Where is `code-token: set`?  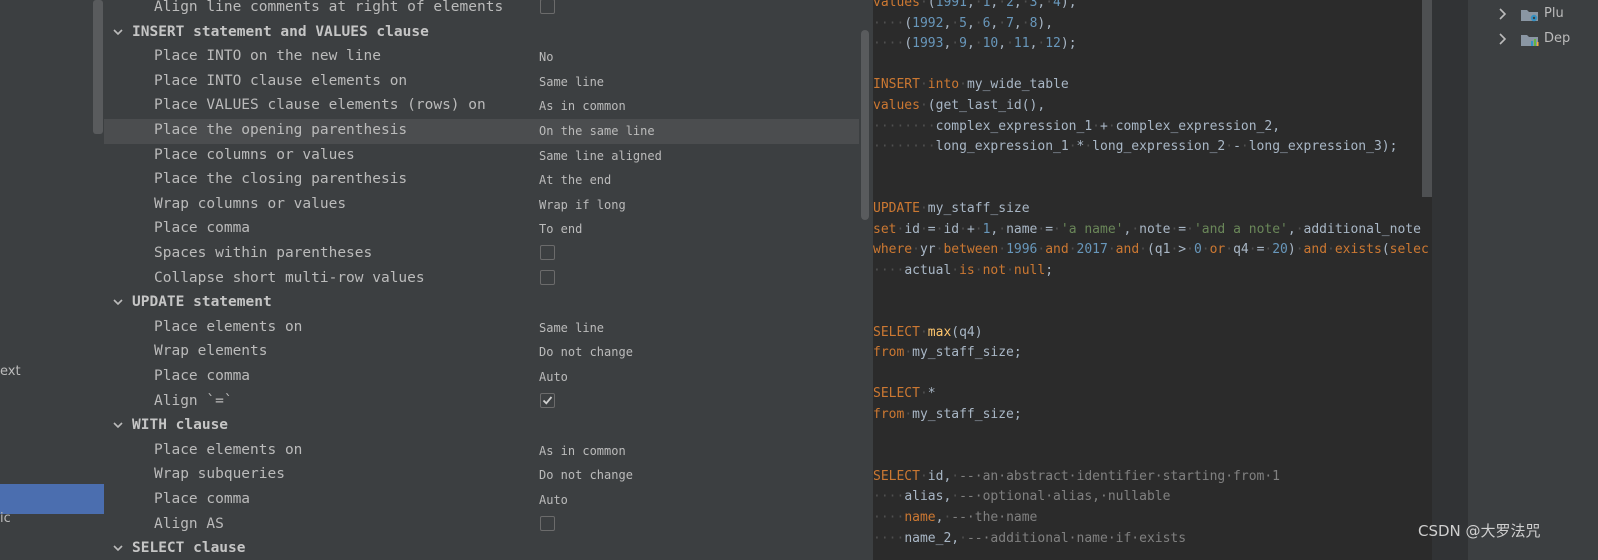 code-token: set is located at coordinates (885, 229).